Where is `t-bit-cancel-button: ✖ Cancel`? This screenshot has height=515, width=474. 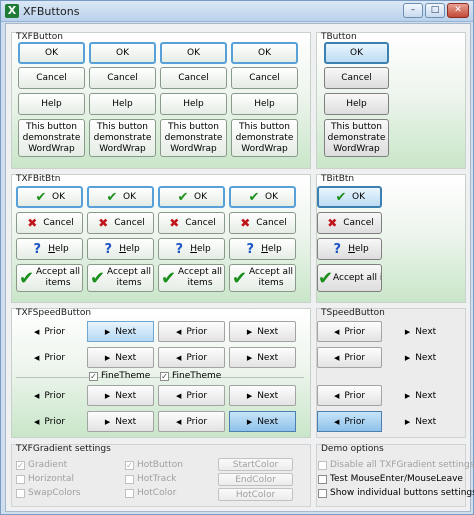 t-bit-cancel-button: ✖ Cancel is located at coordinates (349, 223).